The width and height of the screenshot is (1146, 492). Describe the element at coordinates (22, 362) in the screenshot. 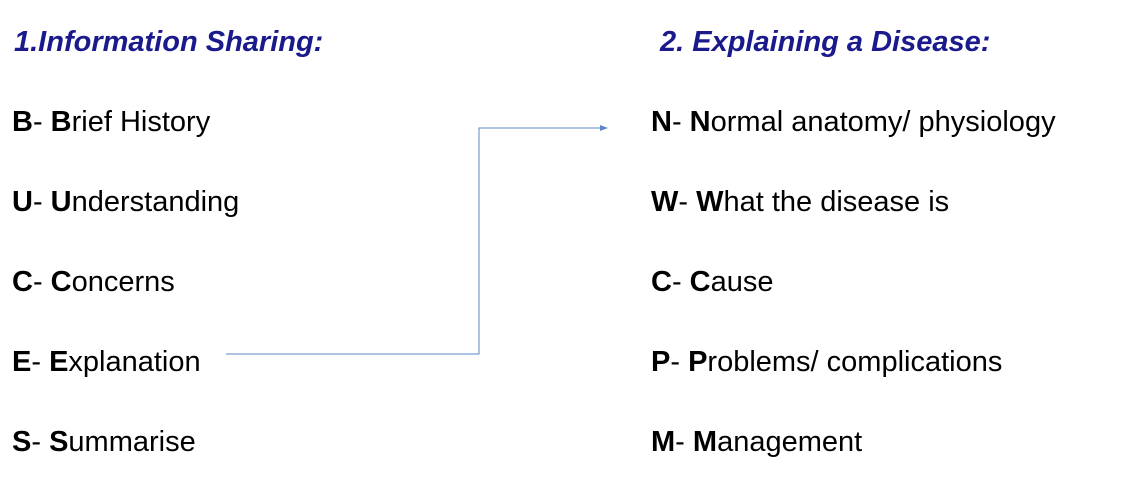

I see `item-letter: E` at that location.